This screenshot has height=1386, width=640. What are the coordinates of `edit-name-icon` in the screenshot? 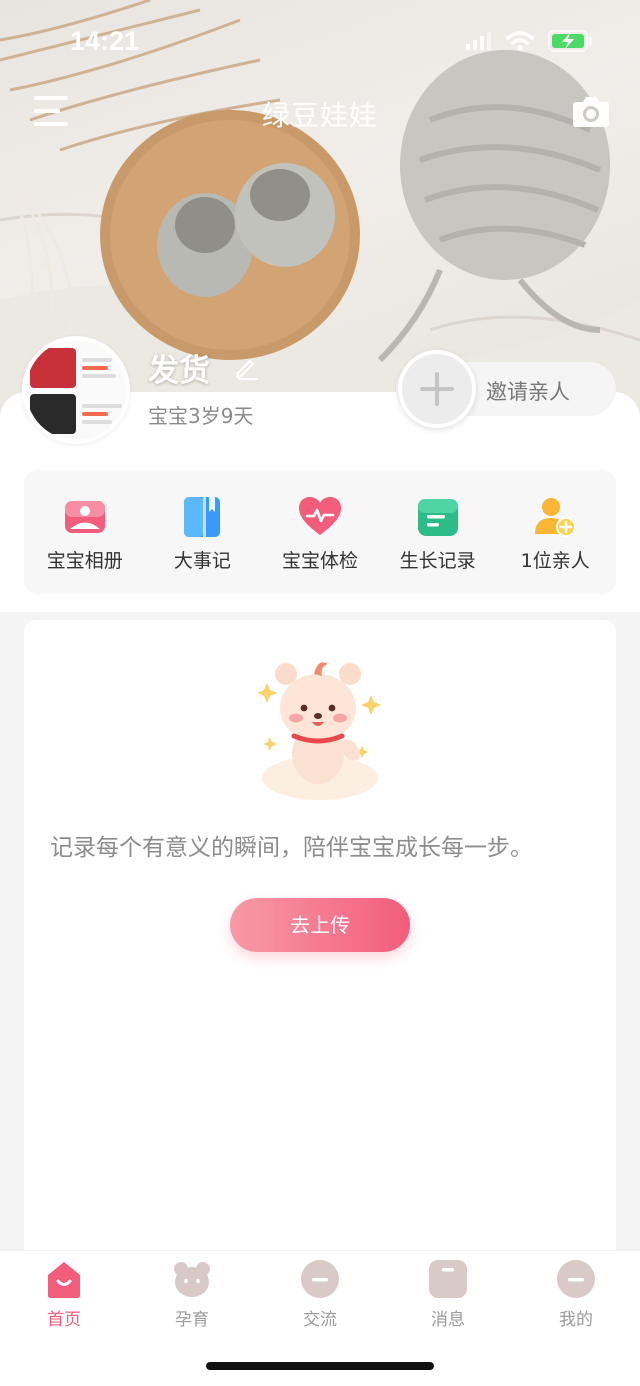 It's located at (247, 367).